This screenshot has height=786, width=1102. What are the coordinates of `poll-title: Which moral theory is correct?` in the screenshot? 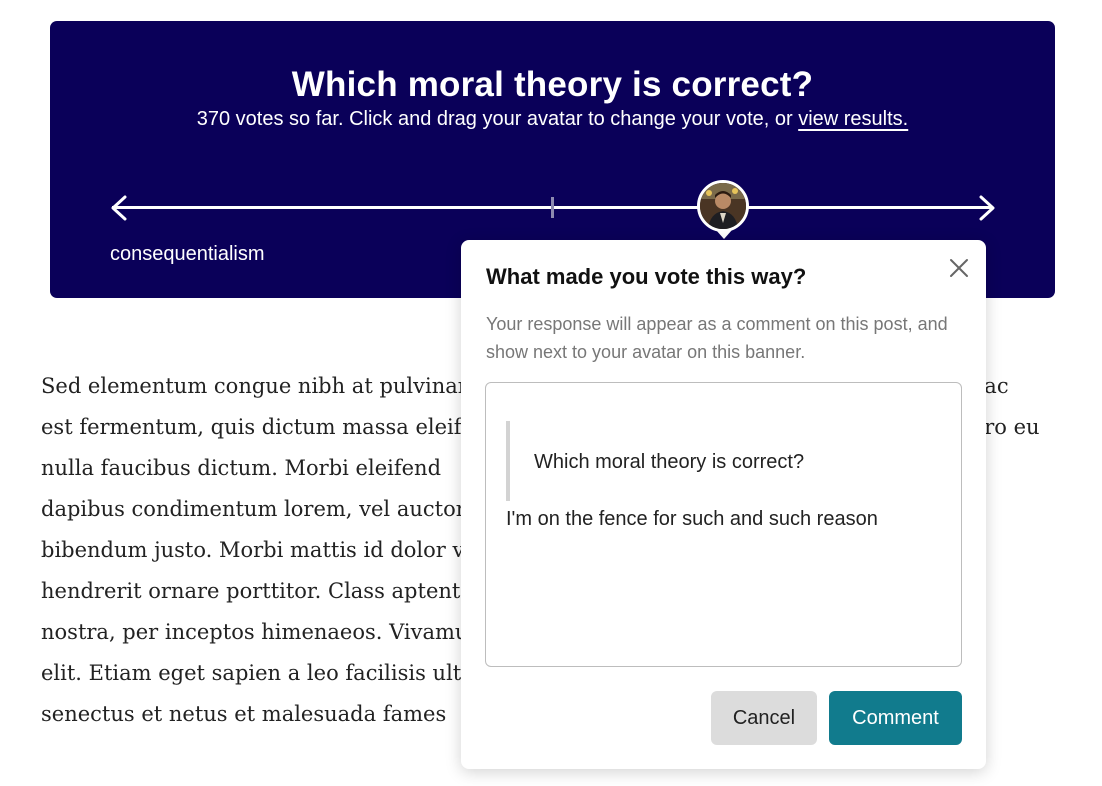 It's located at (552, 84).